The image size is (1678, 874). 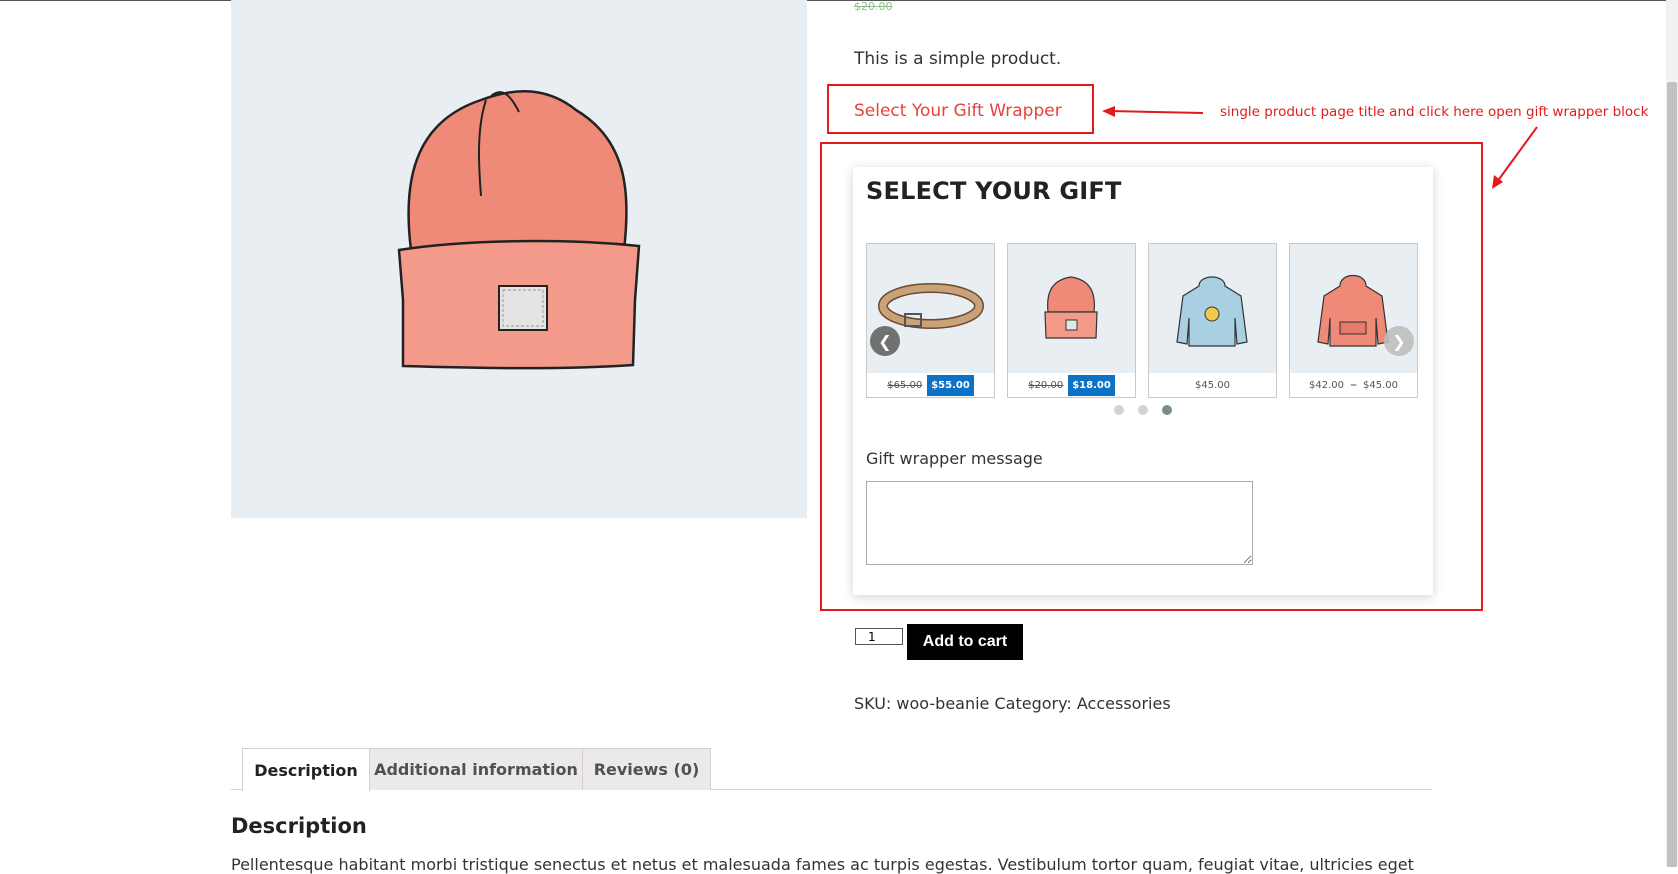 What do you see at coordinates (299, 826) in the screenshot?
I see `description-heading: Description` at bounding box center [299, 826].